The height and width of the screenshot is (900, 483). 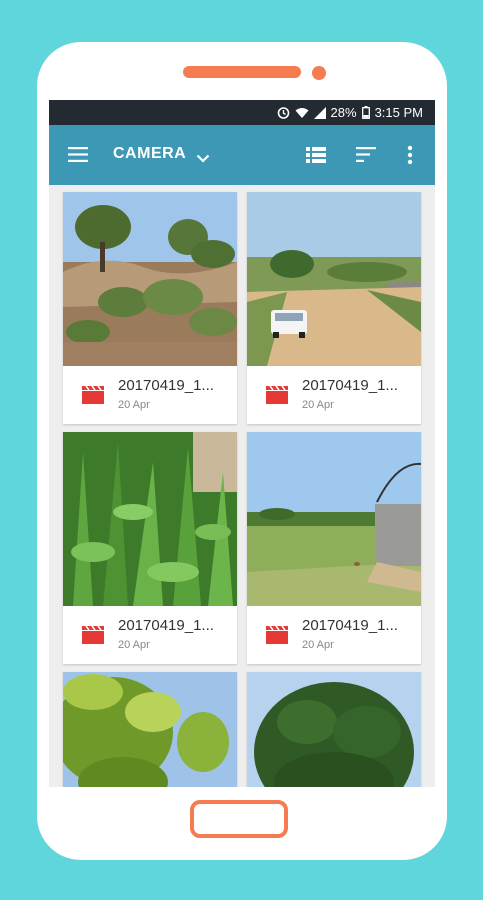 I want to click on phone-speaker, so click(x=242, y=72).